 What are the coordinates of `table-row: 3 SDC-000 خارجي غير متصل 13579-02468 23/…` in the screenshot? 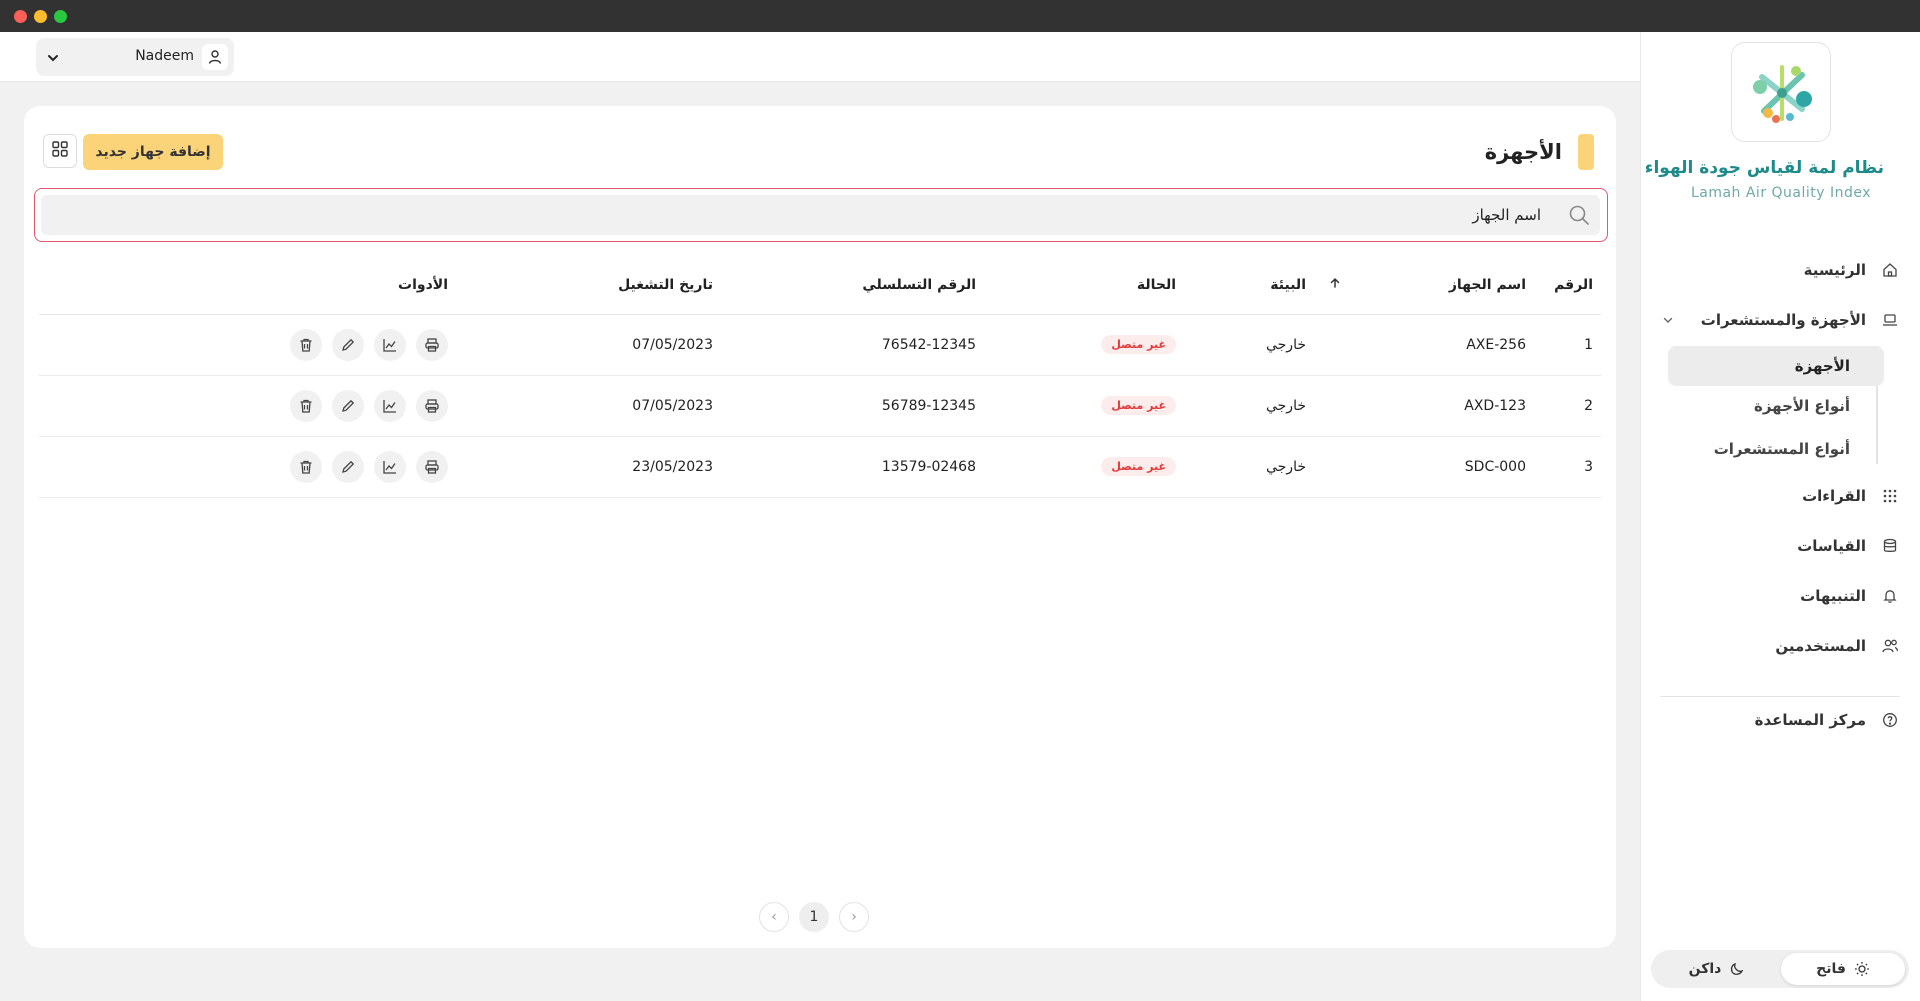 It's located at (820, 467).